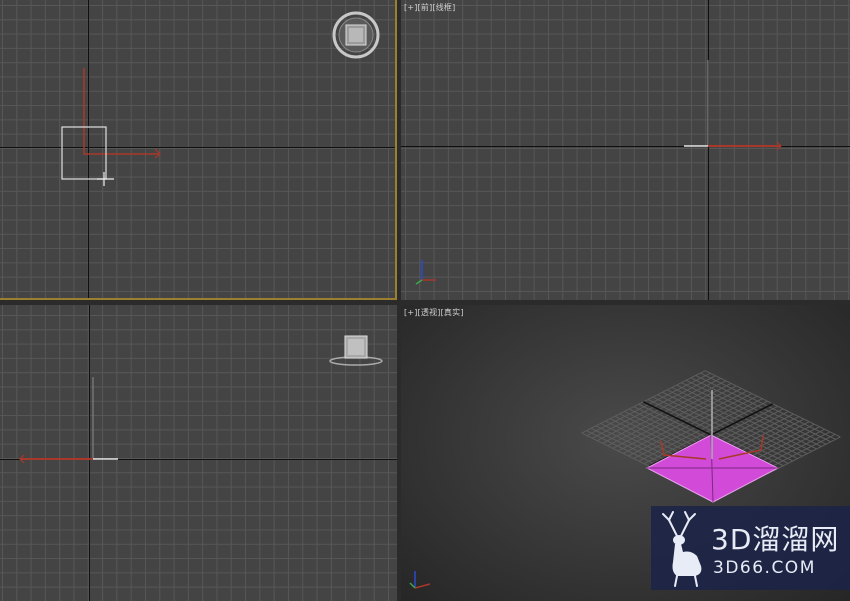 The image size is (850, 601). I want to click on pivot-axes, so click(121, 111).